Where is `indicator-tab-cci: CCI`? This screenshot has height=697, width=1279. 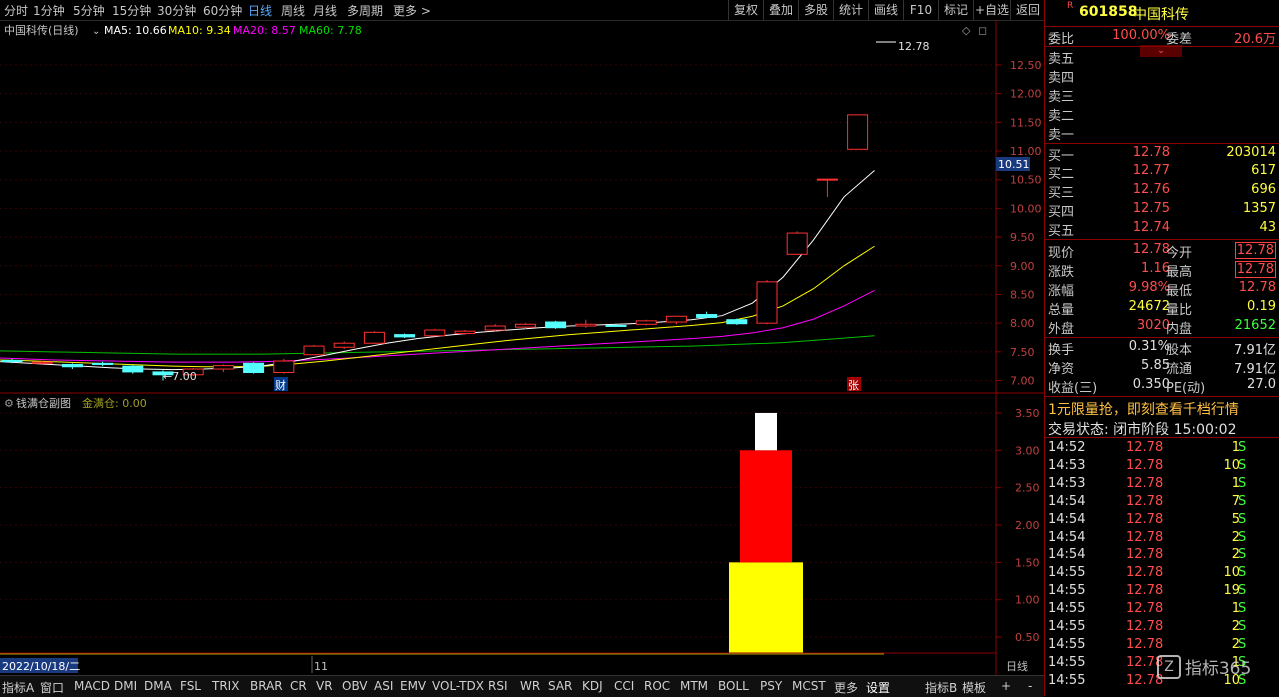
indicator-tab-cci: CCI is located at coordinates (624, 686).